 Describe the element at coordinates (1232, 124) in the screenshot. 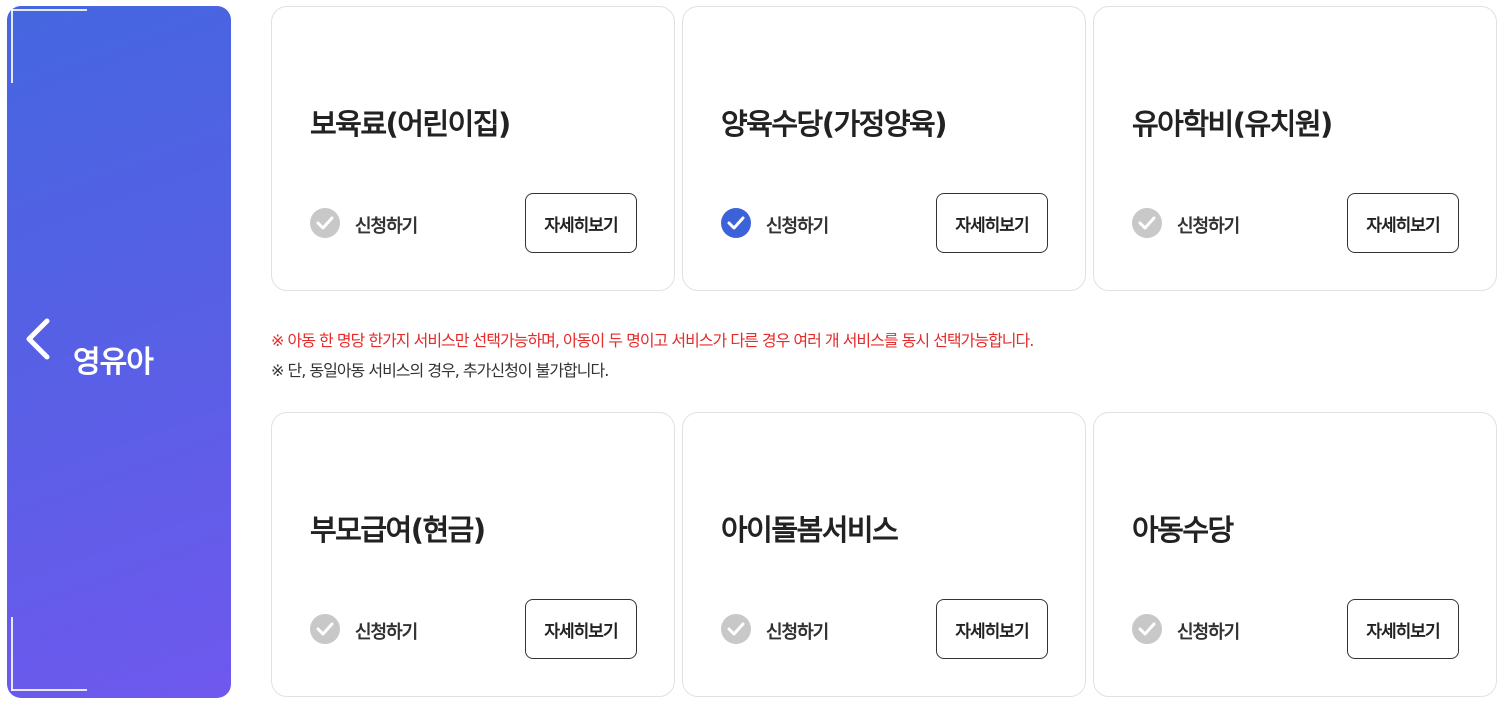

I see `card-title: 유아학비(유치원)` at that location.